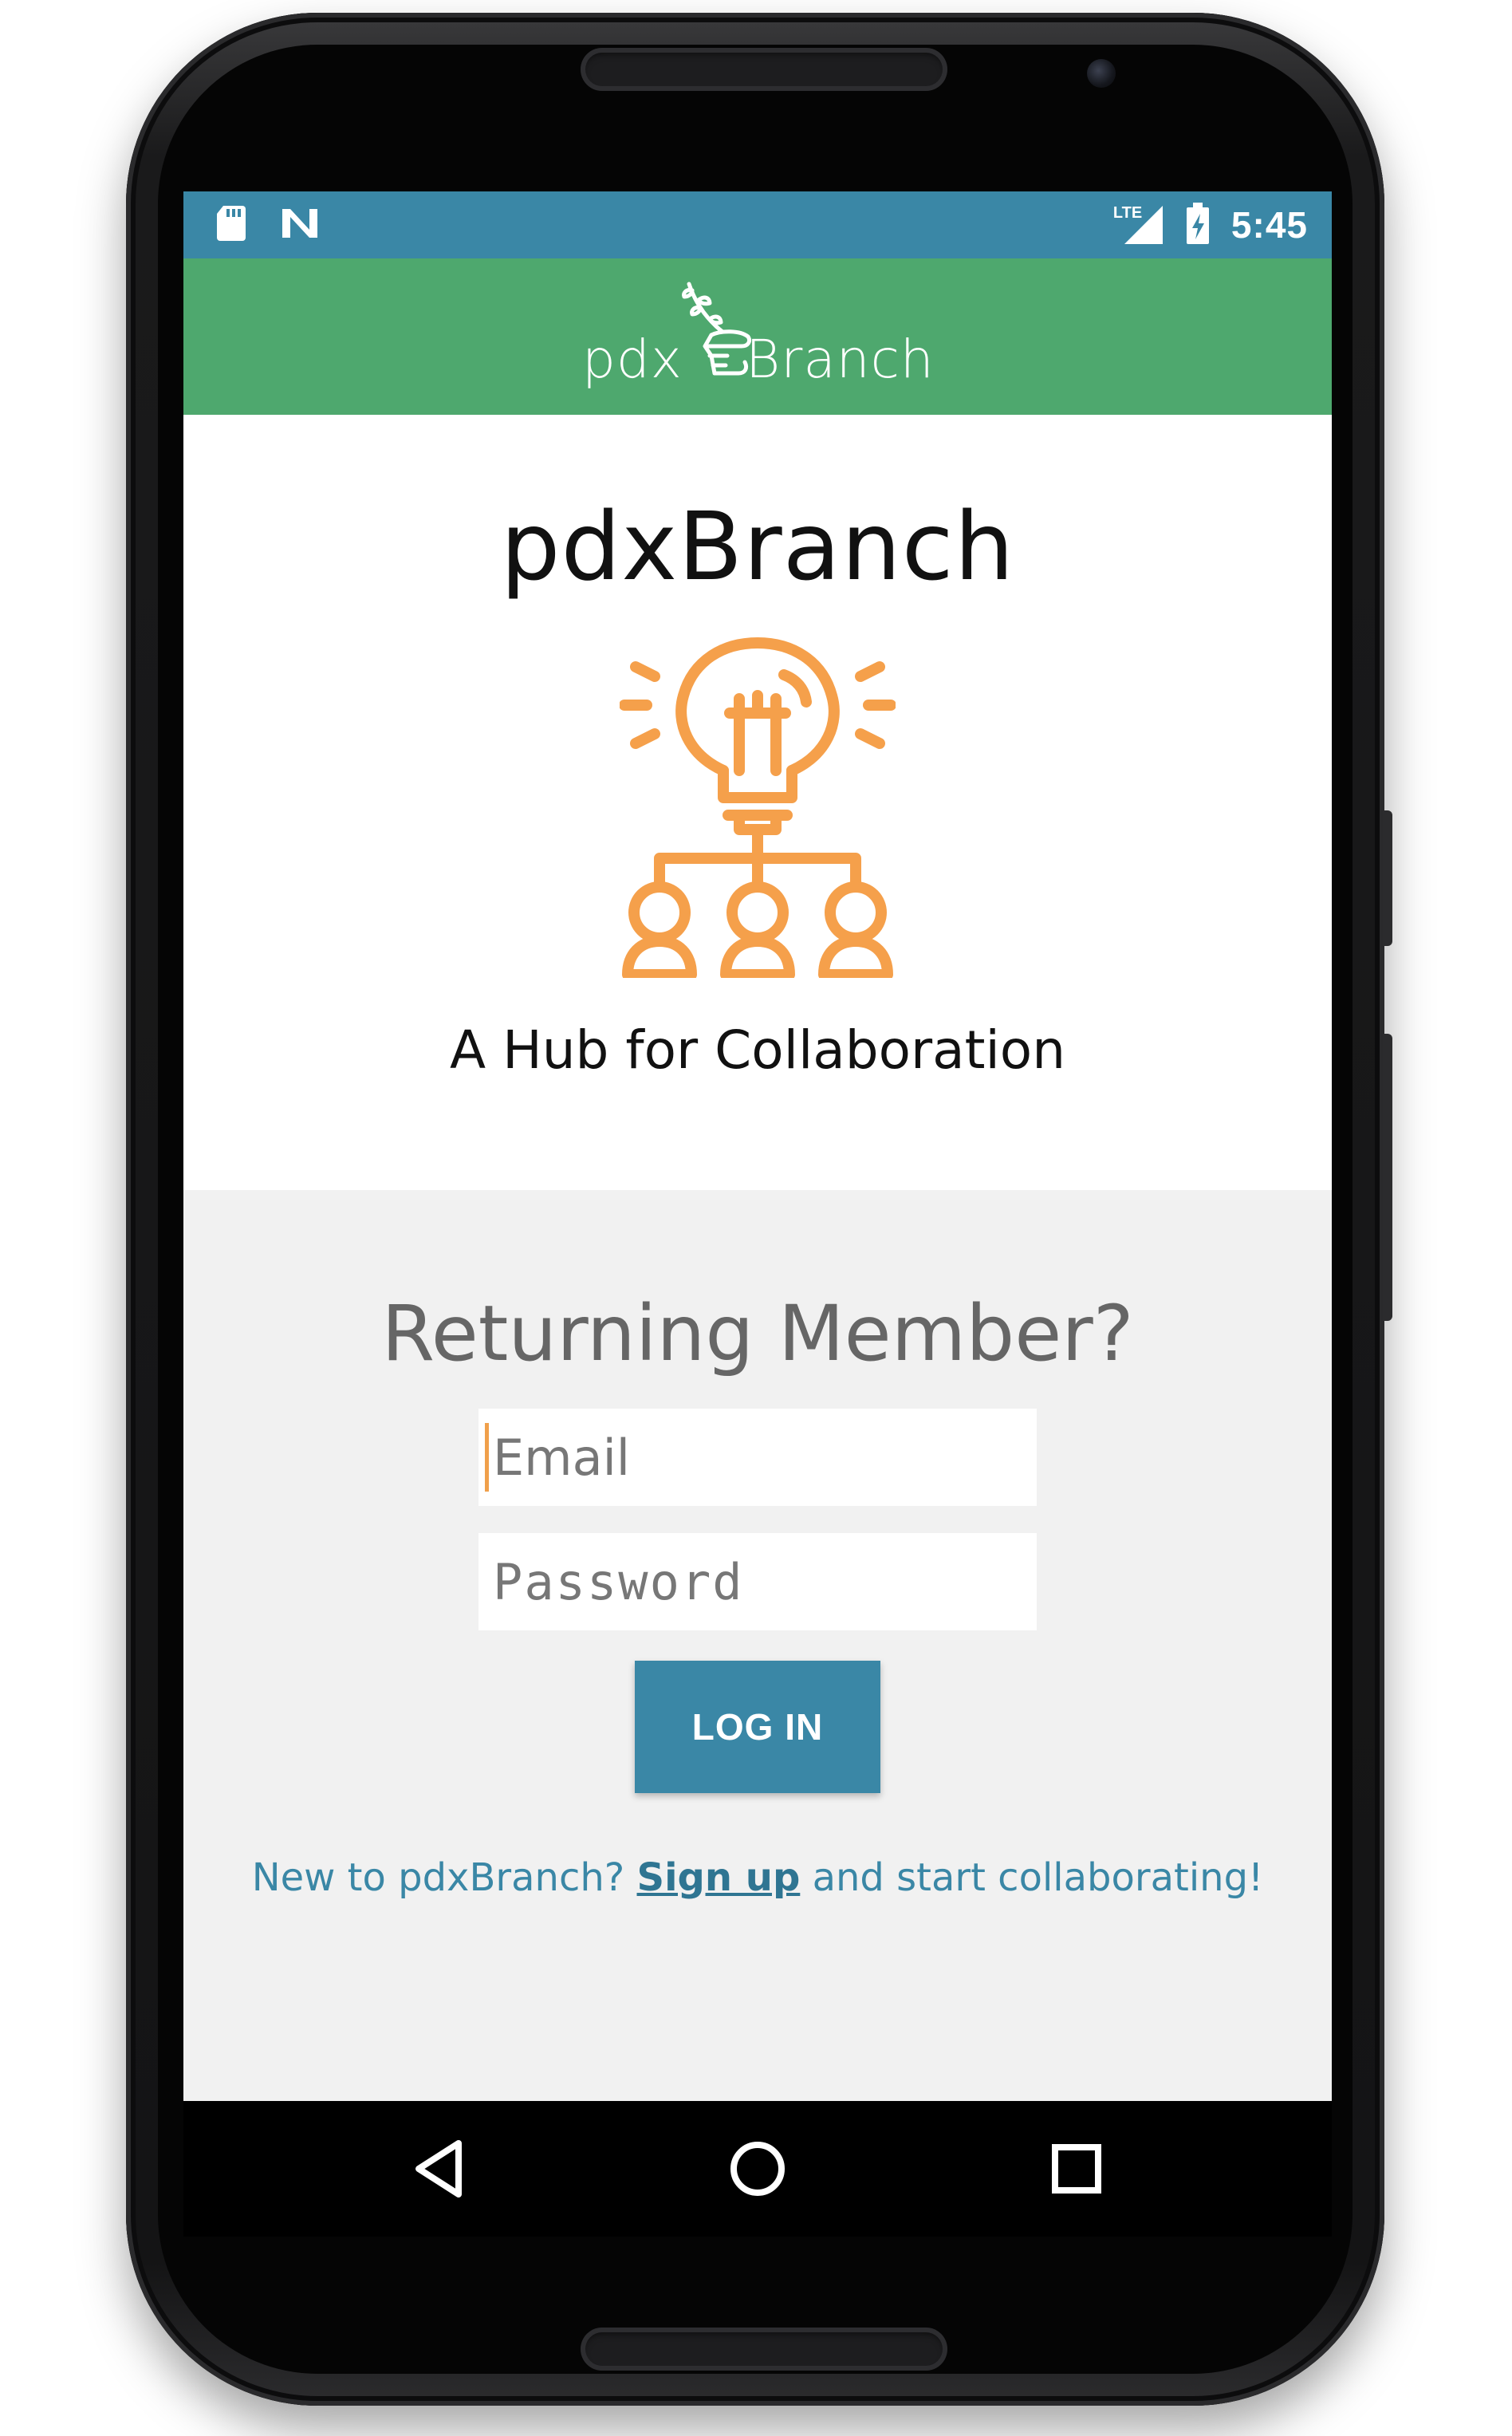 Image resolution: width=1512 pixels, height=2436 pixels. What do you see at coordinates (1138, 225) in the screenshot?
I see `lte-signal-icon: LTE` at bounding box center [1138, 225].